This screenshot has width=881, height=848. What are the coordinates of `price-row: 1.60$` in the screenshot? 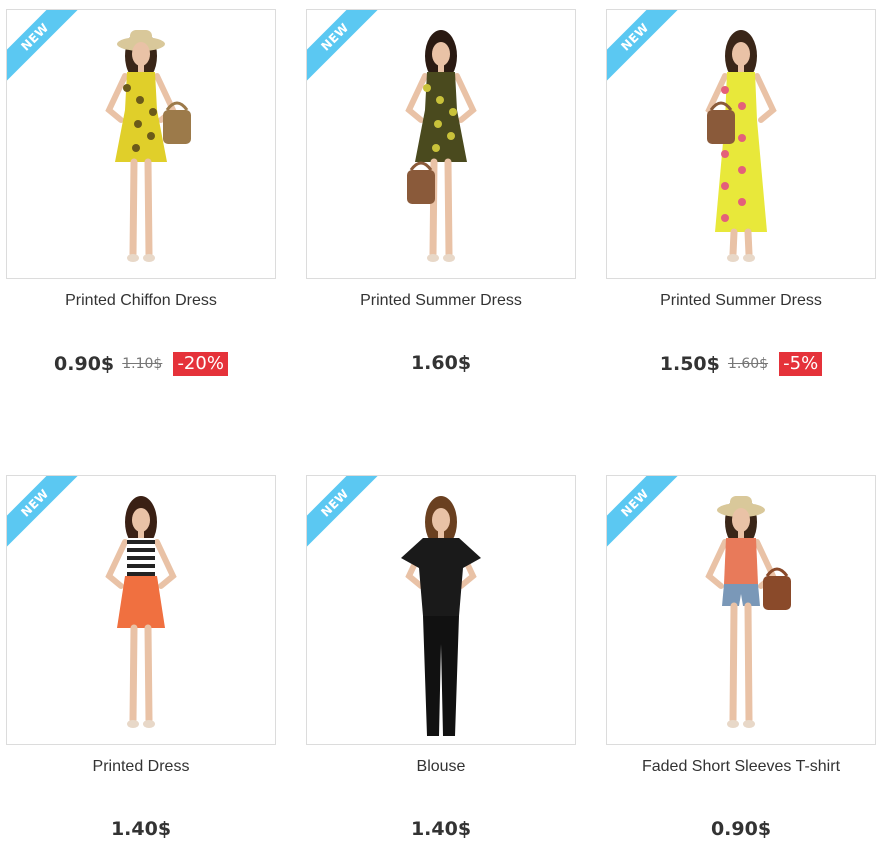 It's located at (441, 363).